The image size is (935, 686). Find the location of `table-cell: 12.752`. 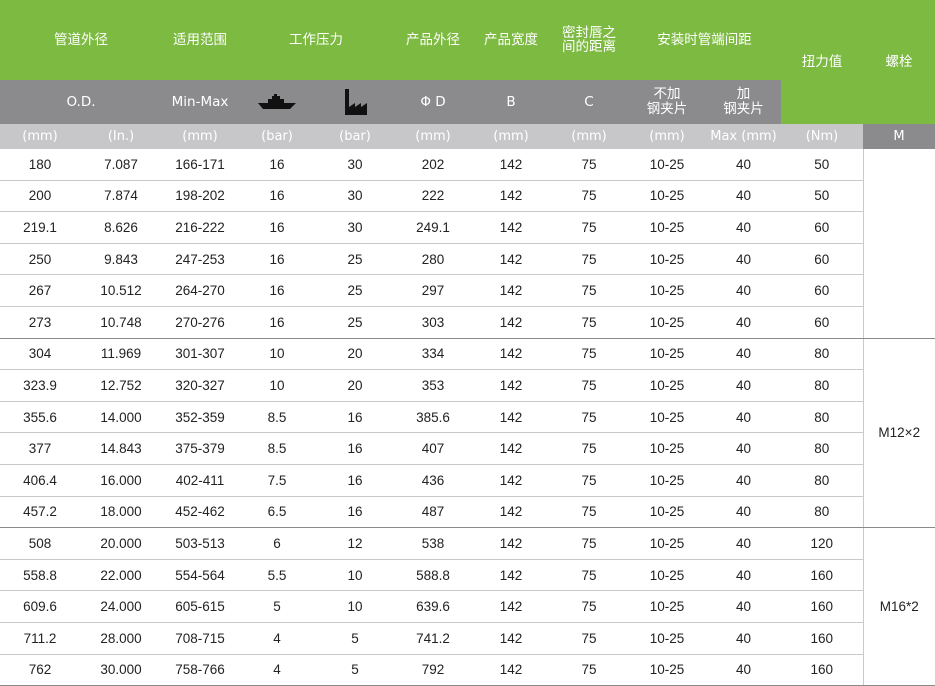

table-cell: 12.752 is located at coordinates (121, 385).